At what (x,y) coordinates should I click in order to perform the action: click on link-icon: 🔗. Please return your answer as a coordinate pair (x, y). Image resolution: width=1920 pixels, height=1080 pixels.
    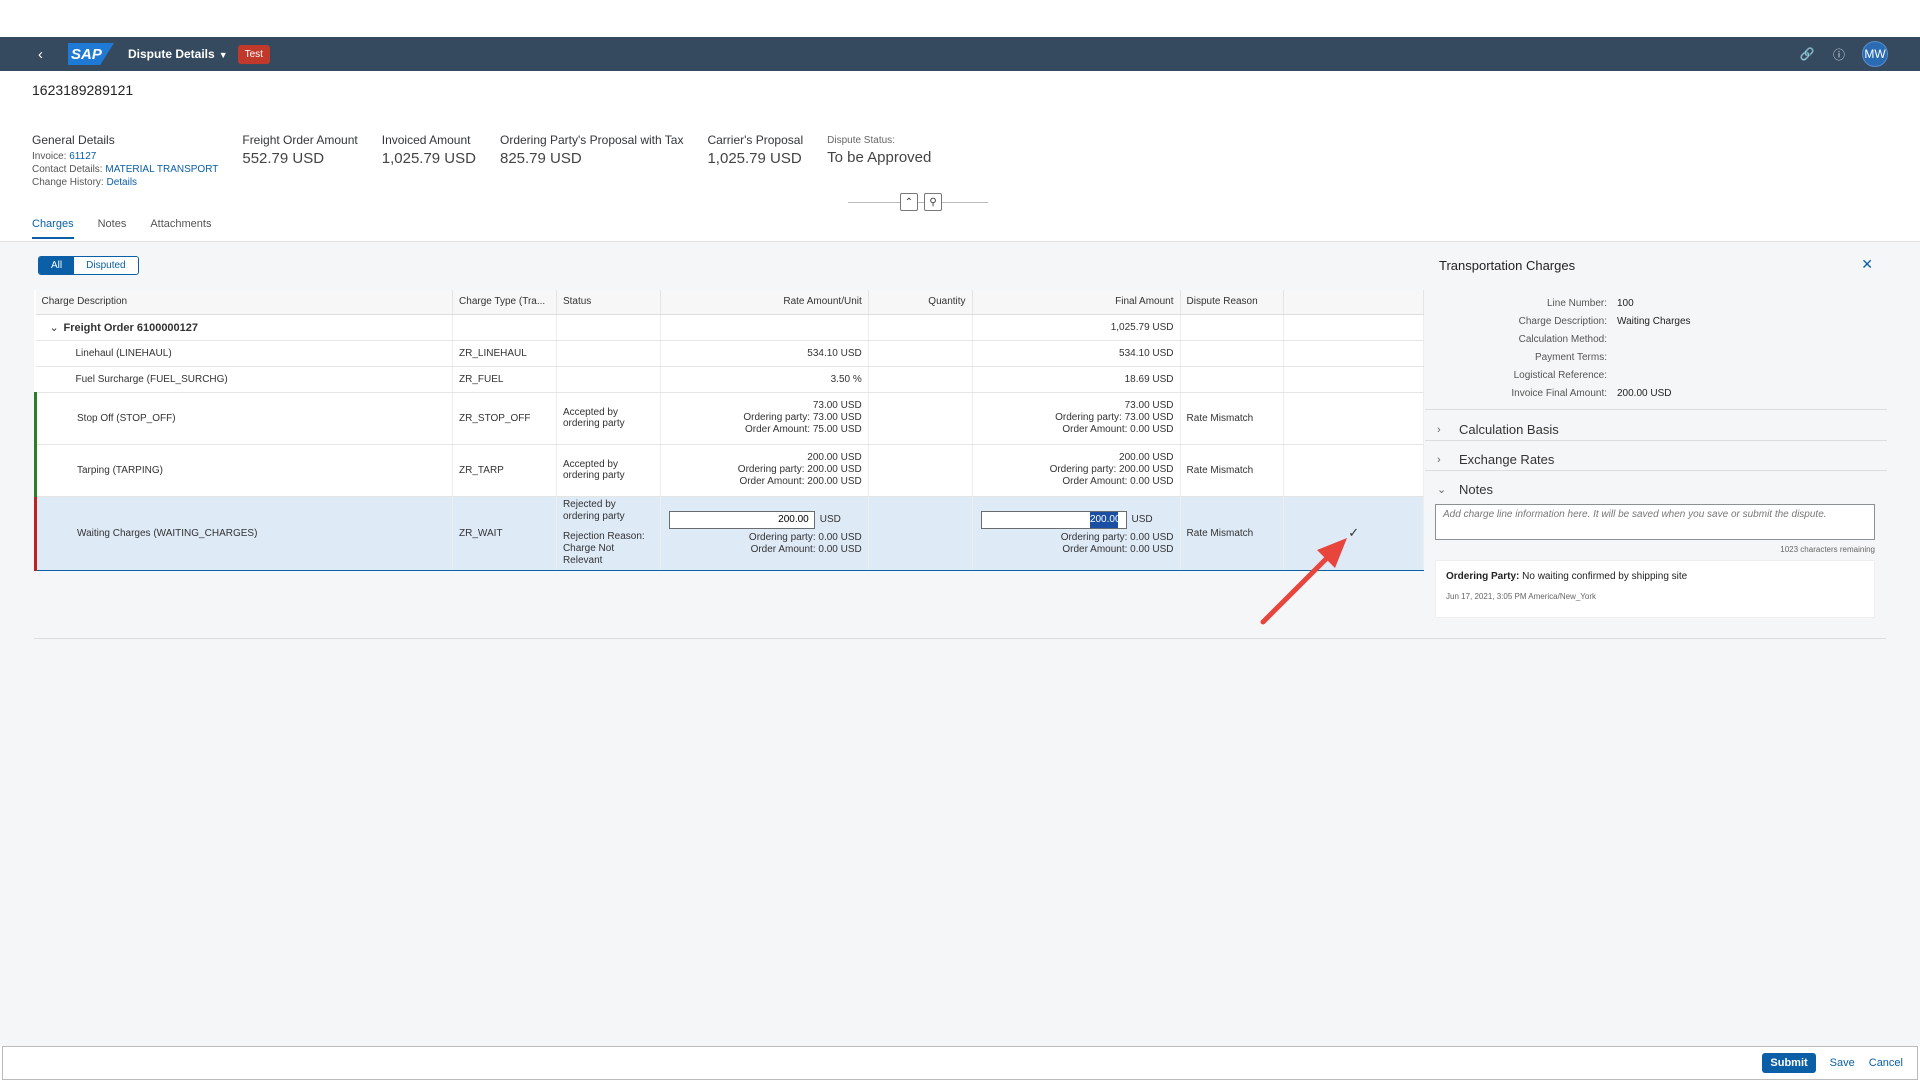
    Looking at the image, I should click on (1807, 54).